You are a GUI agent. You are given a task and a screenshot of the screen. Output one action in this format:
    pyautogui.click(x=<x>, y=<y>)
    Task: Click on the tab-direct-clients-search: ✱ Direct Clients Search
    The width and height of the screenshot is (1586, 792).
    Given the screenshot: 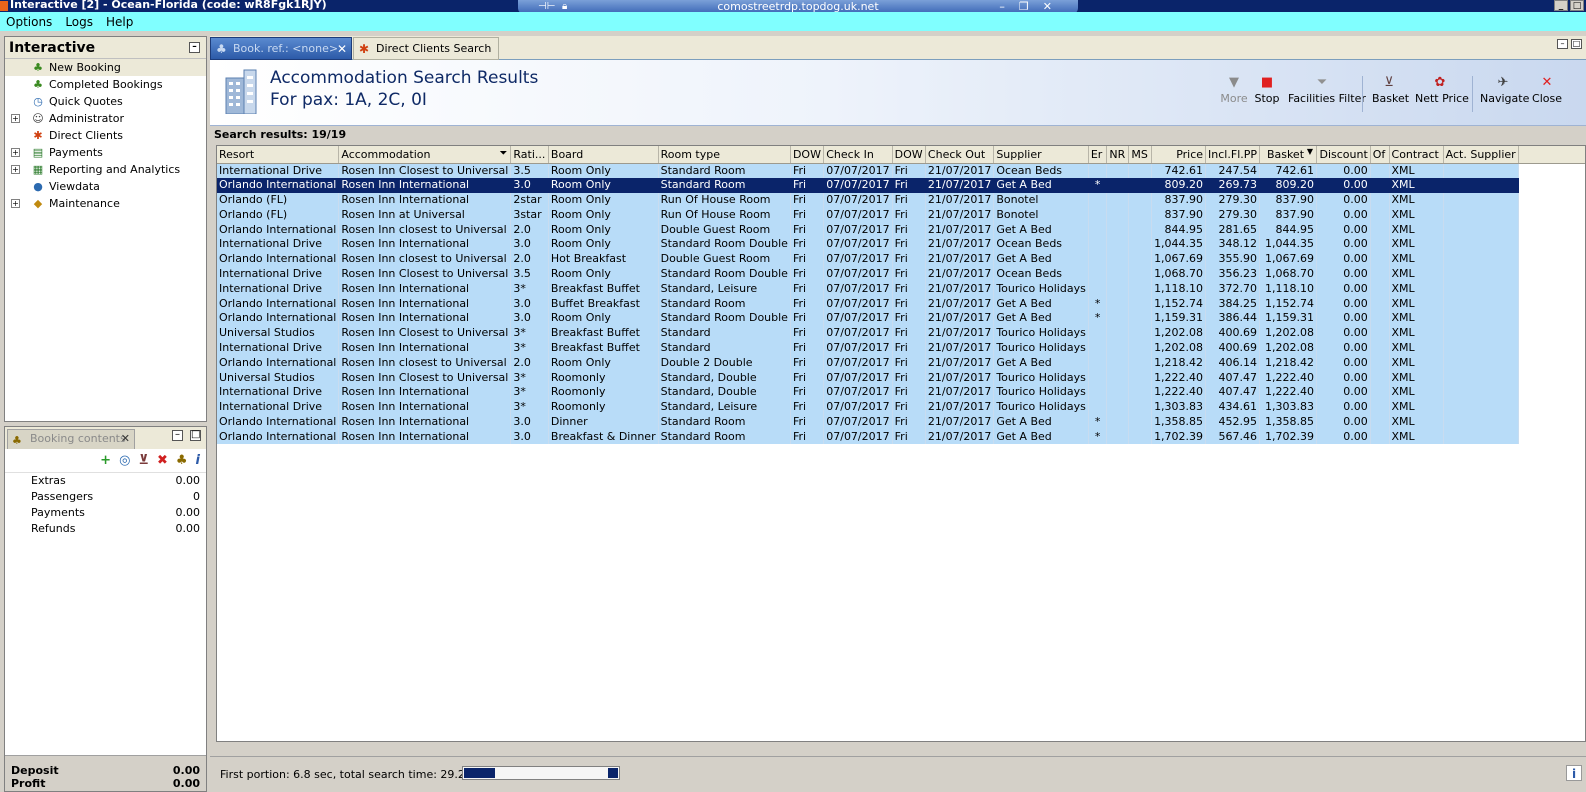 What is the action you would take?
    pyautogui.click(x=426, y=48)
    